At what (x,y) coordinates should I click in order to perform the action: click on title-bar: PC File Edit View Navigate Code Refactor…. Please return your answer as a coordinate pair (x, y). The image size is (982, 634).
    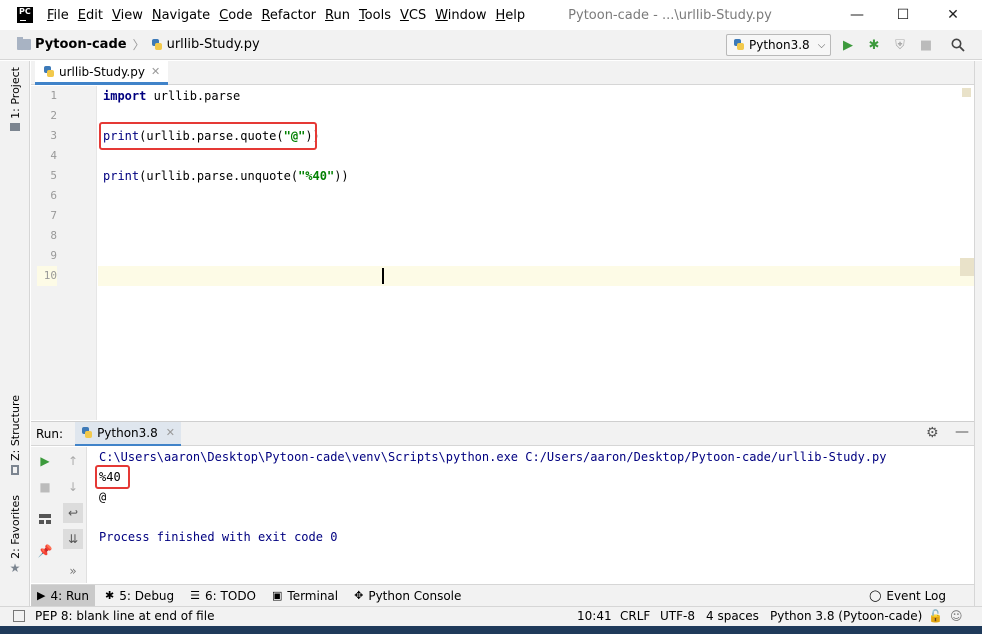
    Looking at the image, I should click on (491, 15).